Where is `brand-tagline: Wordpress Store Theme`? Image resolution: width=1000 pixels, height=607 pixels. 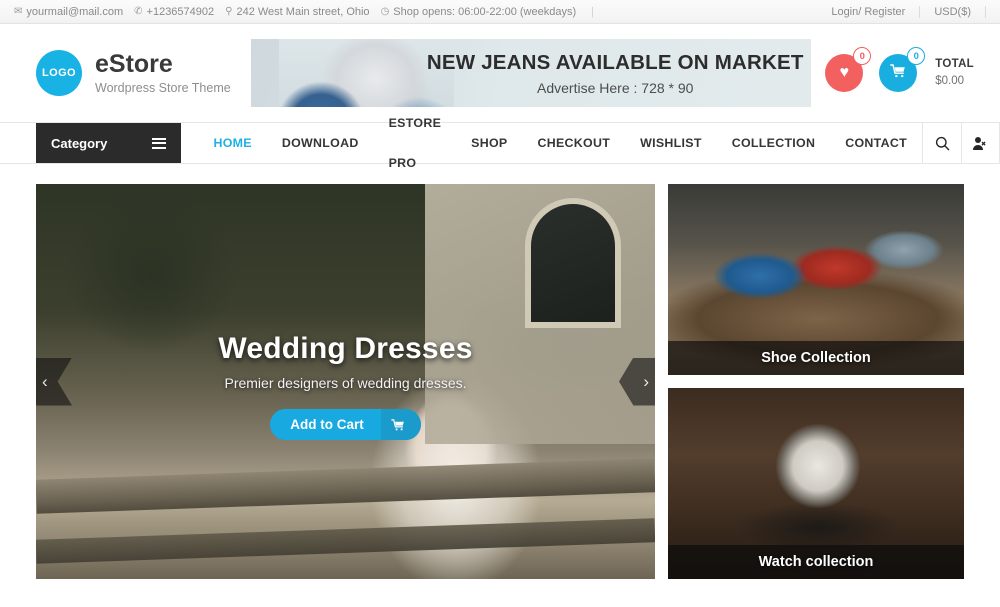
brand-tagline: Wordpress Store Theme is located at coordinates (163, 87).